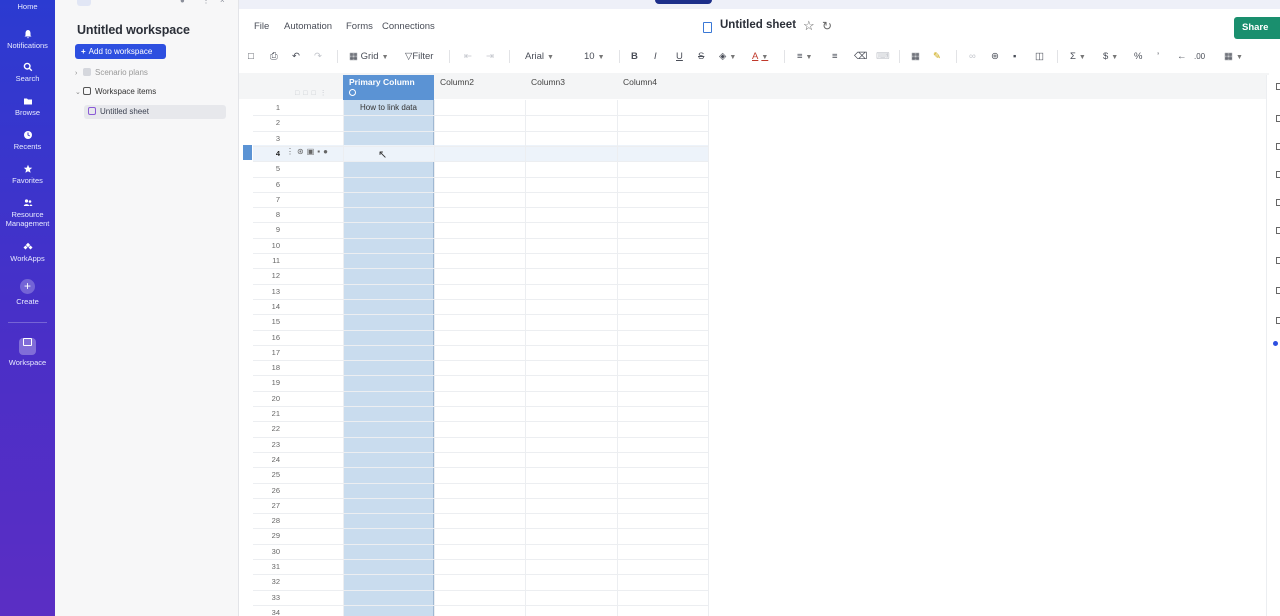  What do you see at coordinates (120, 51) in the screenshot?
I see `add-to-workspace-button: + Add to workspace` at bounding box center [120, 51].